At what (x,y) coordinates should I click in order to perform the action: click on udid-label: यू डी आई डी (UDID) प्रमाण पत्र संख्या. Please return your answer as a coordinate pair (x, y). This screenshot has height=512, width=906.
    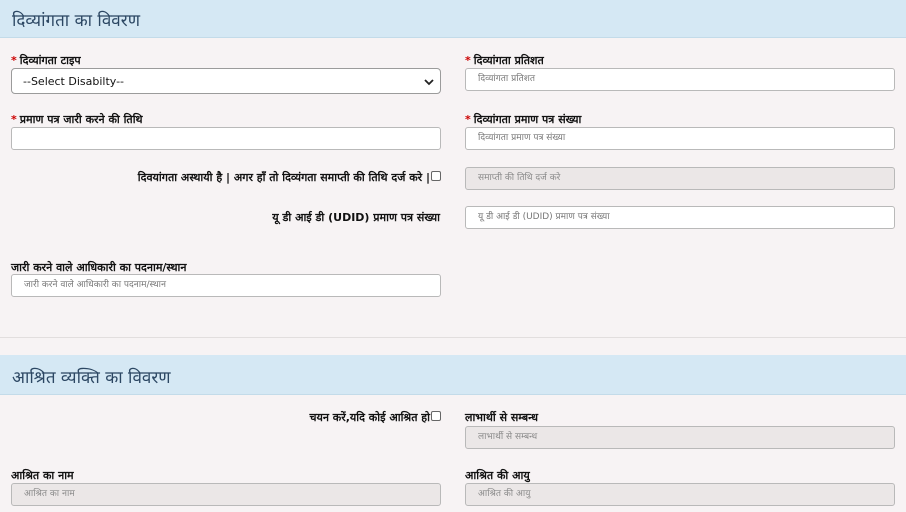
    Looking at the image, I should click on (356, 217).